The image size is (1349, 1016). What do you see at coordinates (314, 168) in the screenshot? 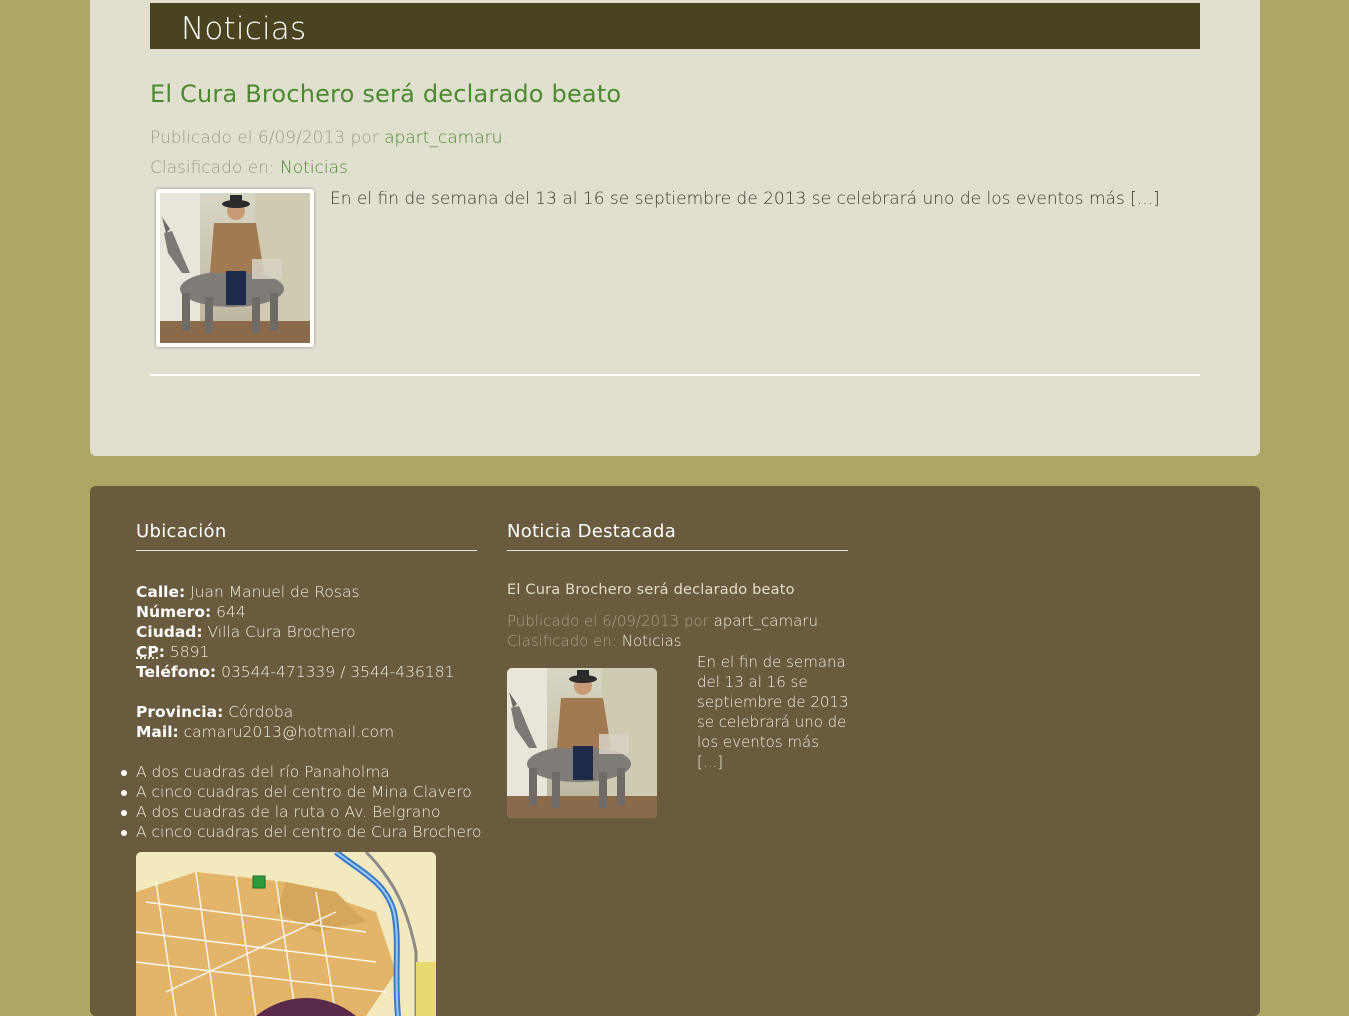
I see `category-link: Noticias` at bounding box center [314, 168].